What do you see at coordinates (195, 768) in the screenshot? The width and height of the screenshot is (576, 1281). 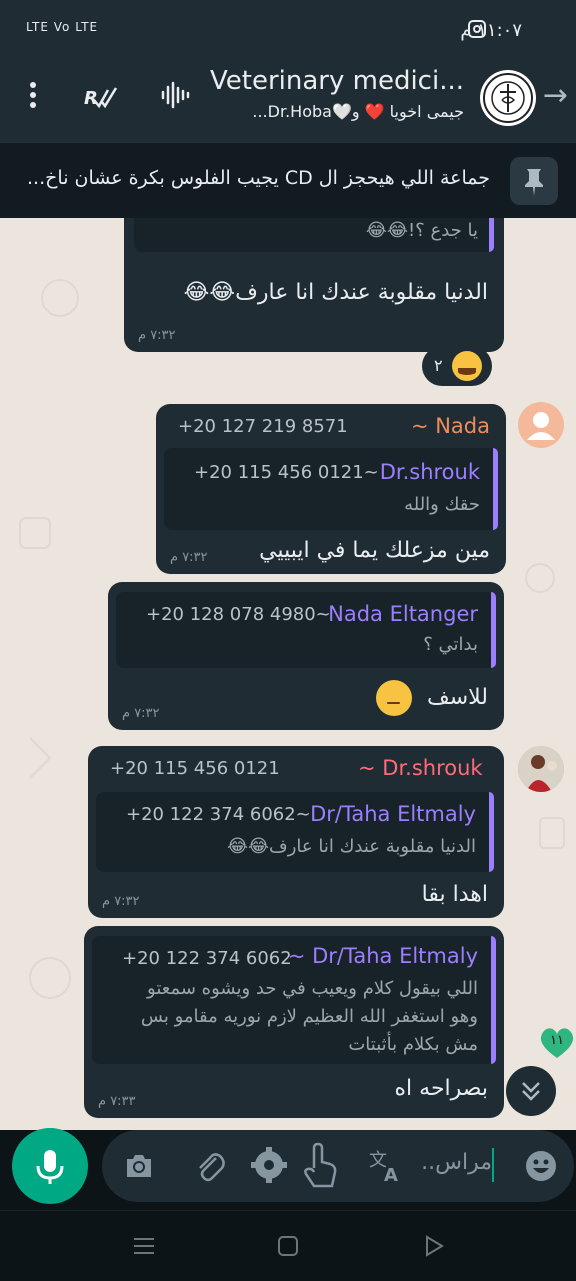 I see `sender-phone: +20 115 456 0121` at bounding box center [195, 768].